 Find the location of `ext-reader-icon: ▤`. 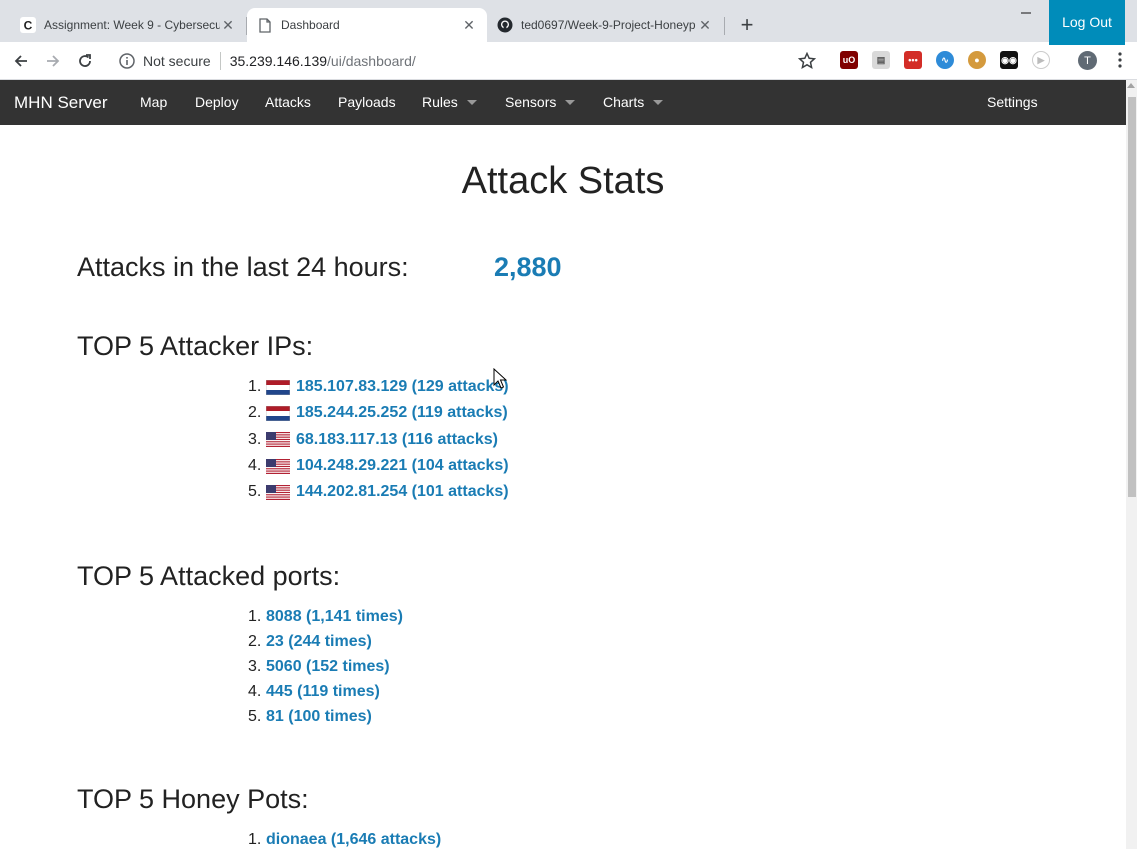

ext-reader-icon: ▤ is located at coordinates (881, 60).